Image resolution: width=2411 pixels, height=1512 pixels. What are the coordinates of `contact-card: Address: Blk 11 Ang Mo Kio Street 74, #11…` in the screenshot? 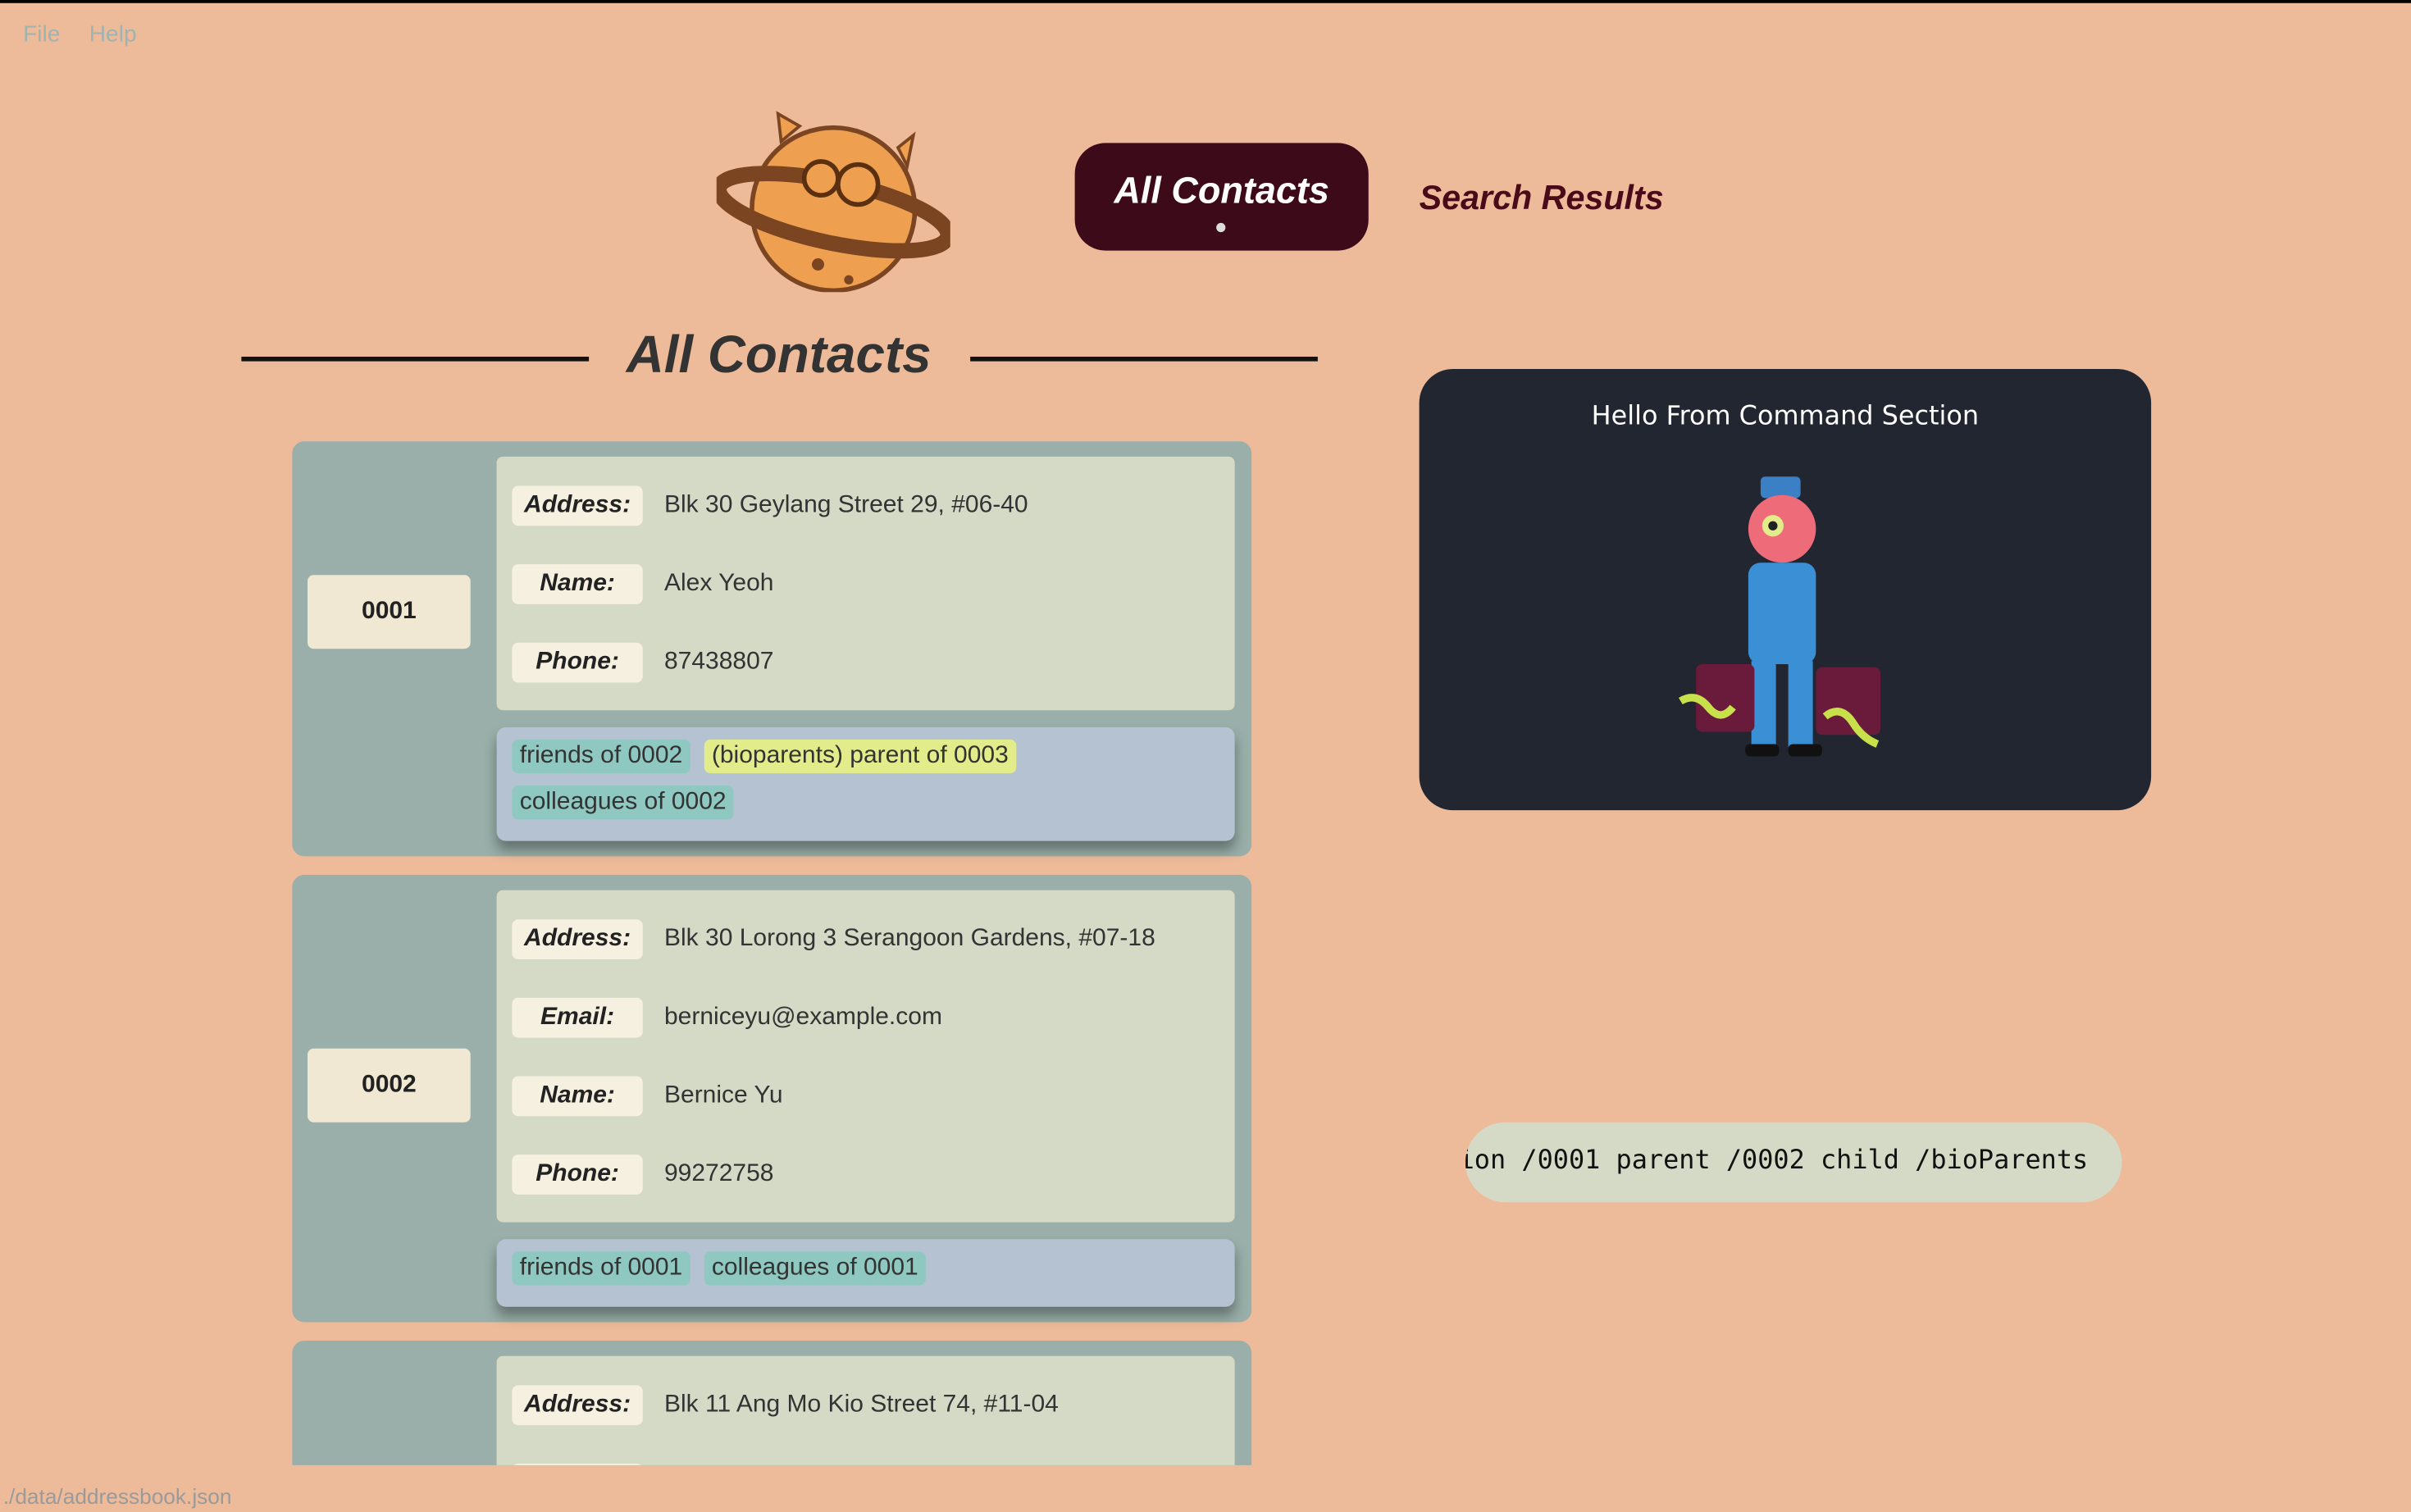 It's located at (772, 1403).